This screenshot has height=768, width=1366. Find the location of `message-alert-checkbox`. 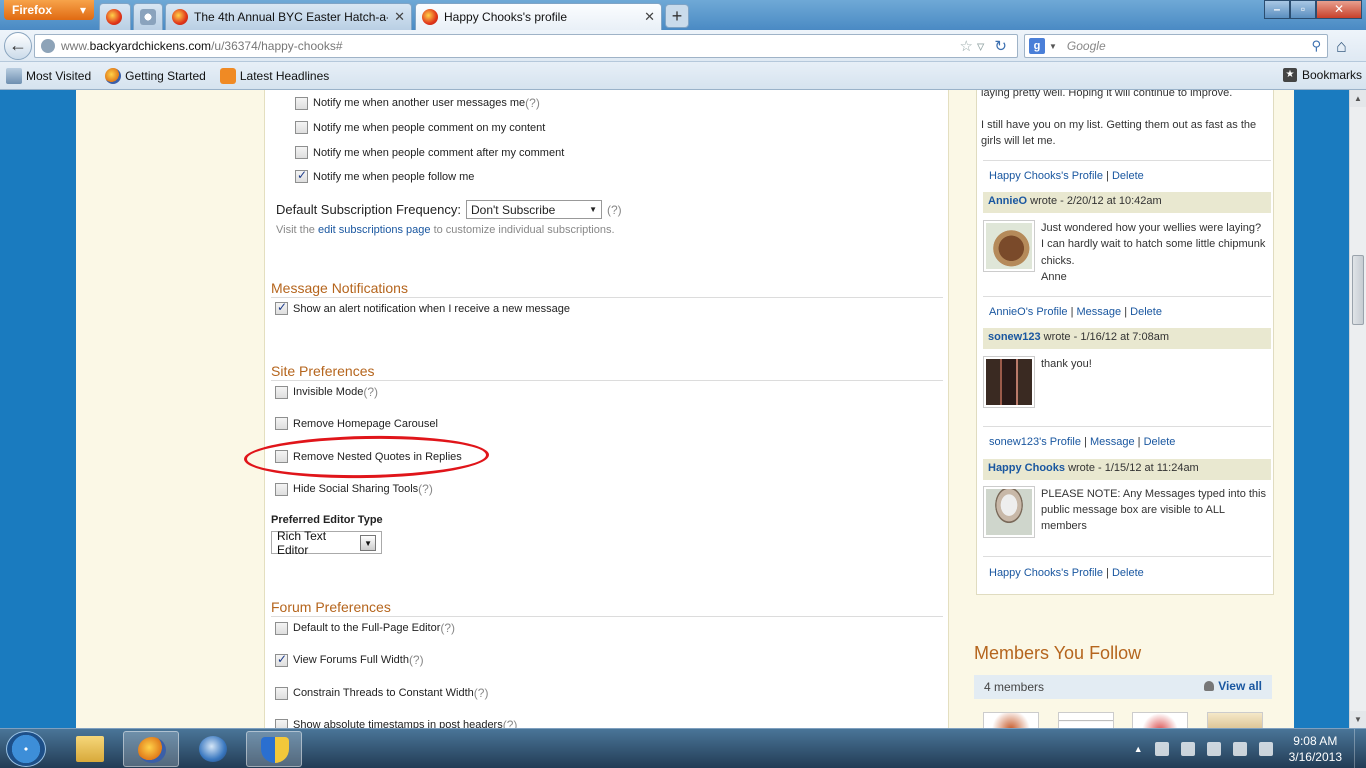

message-alert-checkbox is located at coordinates (281, 307).